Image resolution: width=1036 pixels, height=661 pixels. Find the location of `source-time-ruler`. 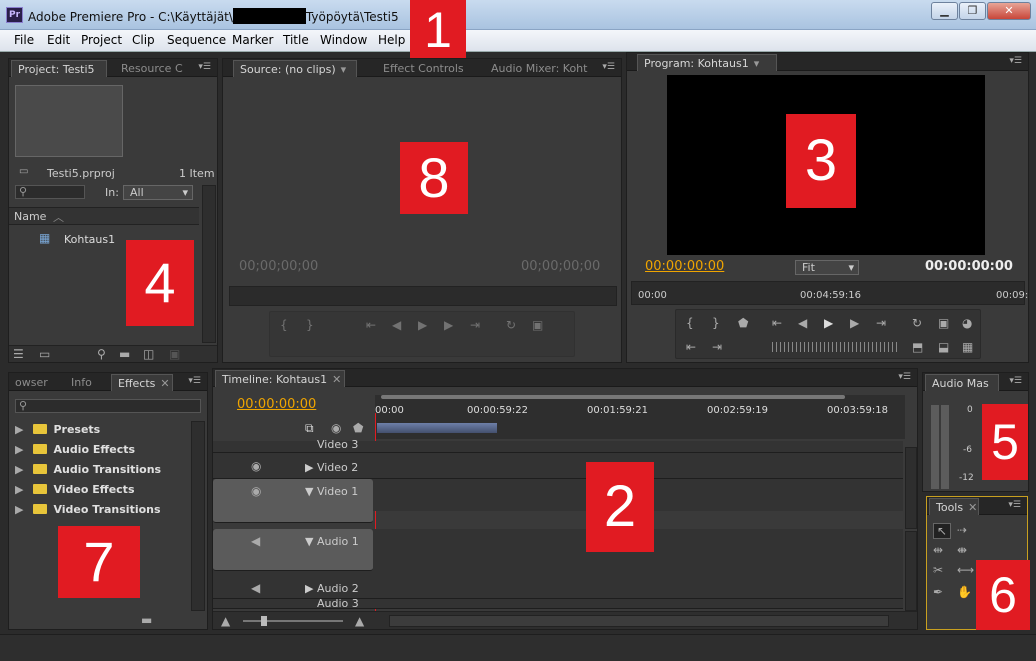

source-time-ruler is located at coordinates (423, 296).